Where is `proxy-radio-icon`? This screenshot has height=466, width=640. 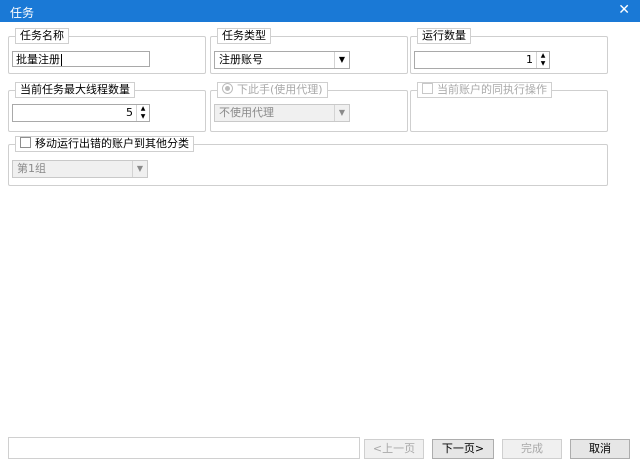 proxy-radio-icon is located at coordinates (227, 88).